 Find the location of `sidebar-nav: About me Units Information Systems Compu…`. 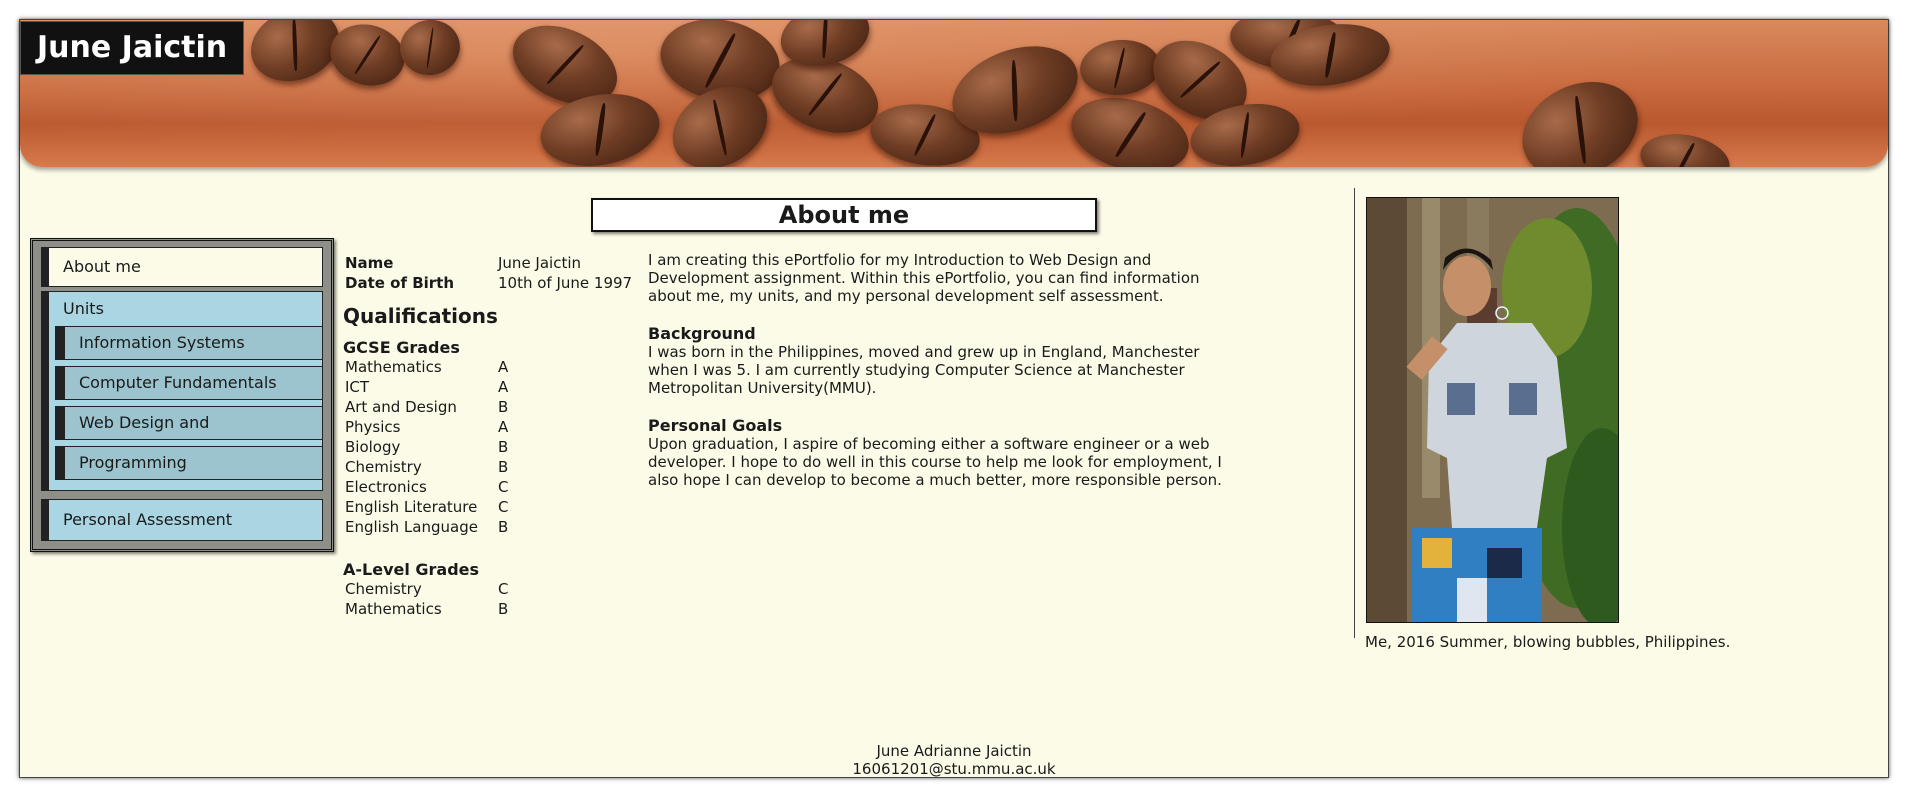

sidebar-nav: About me Units Information Systems Compu… is located at coordinates (182, 395).